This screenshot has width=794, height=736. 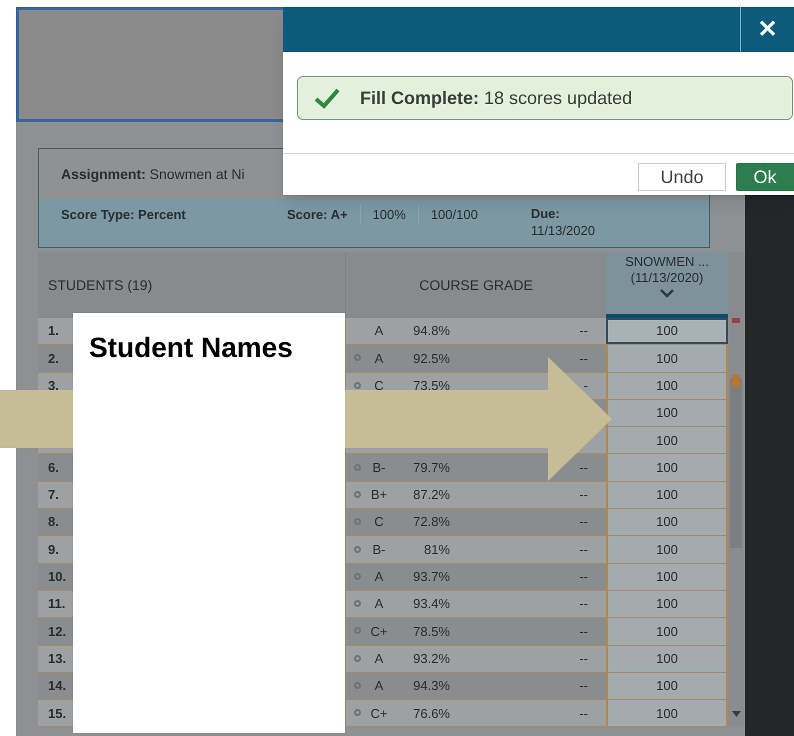 What do you see at coordinates (53, 549) in the screenshot?
I see `row-number: 9.` at bounding box center [53, 549].